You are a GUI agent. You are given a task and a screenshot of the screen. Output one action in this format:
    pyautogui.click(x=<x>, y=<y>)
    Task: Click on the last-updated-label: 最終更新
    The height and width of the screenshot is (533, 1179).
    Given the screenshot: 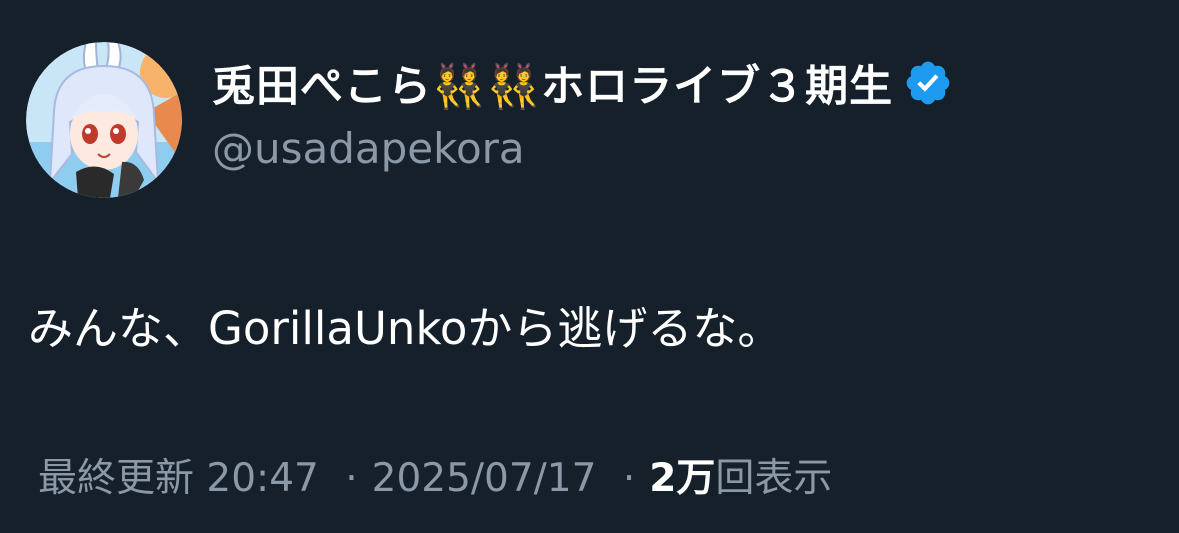 What is the action you would take?
    pyautogui.click(x=116, y=478)
    